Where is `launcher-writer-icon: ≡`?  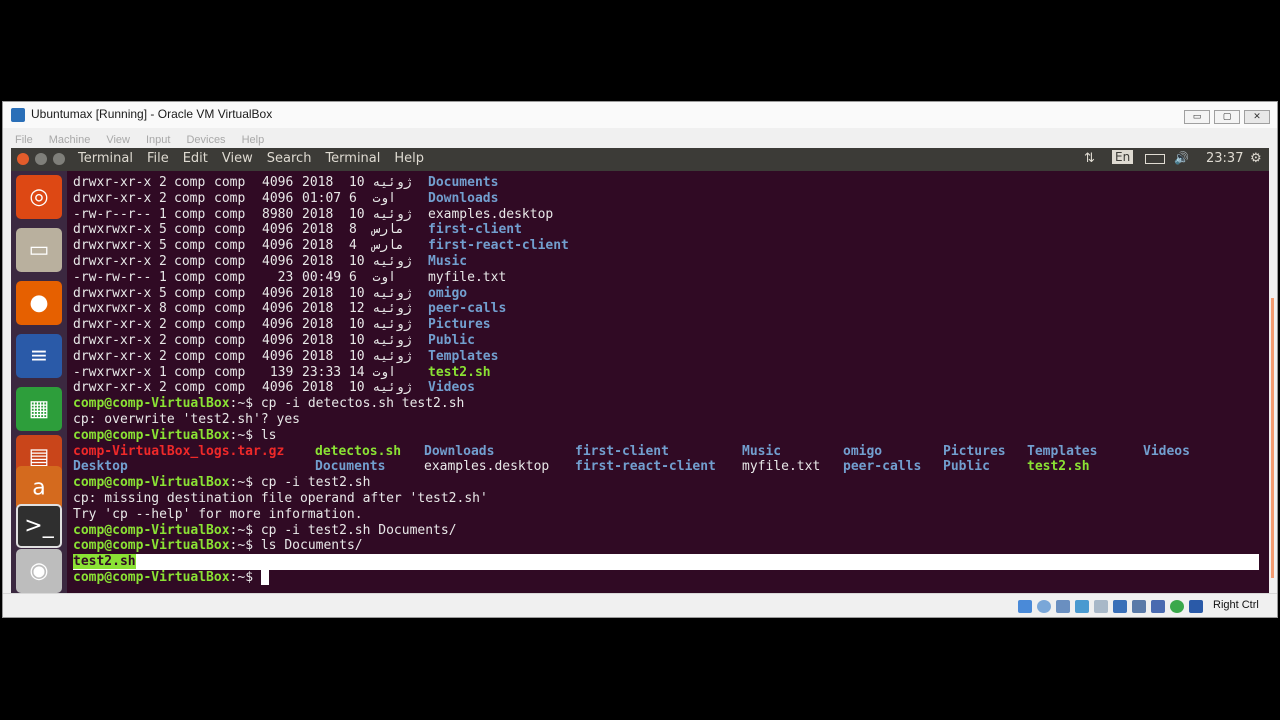
launcher-writer-icon: ≡ is located at coordinates (39, 356).